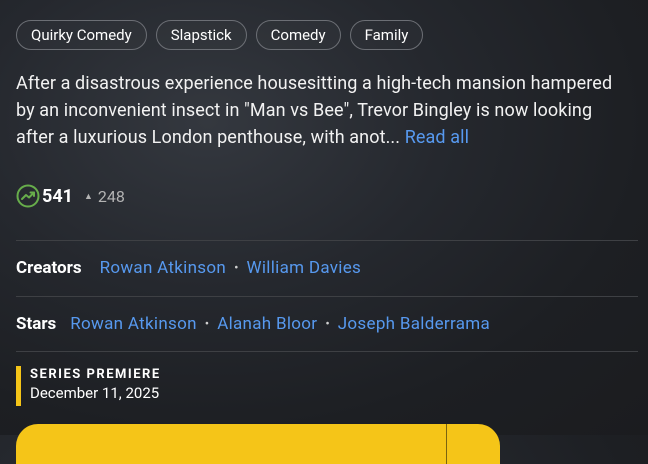 The image size is (648, 464). Describe the element at coordinates (36, 324) in the screenshot. I see `stars-label: Stars` at that location.